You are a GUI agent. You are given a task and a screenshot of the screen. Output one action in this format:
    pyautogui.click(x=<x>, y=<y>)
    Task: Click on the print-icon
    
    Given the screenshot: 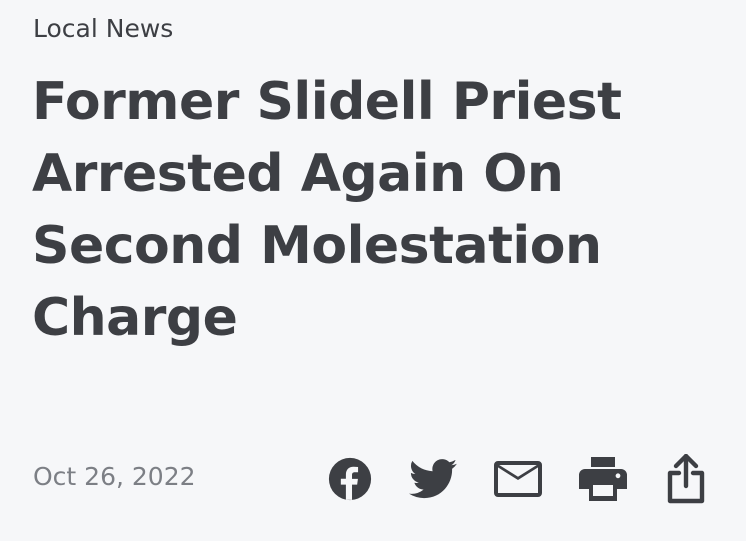 What is the action you would take?
    pyautogui.click(x=603, y=479)
    